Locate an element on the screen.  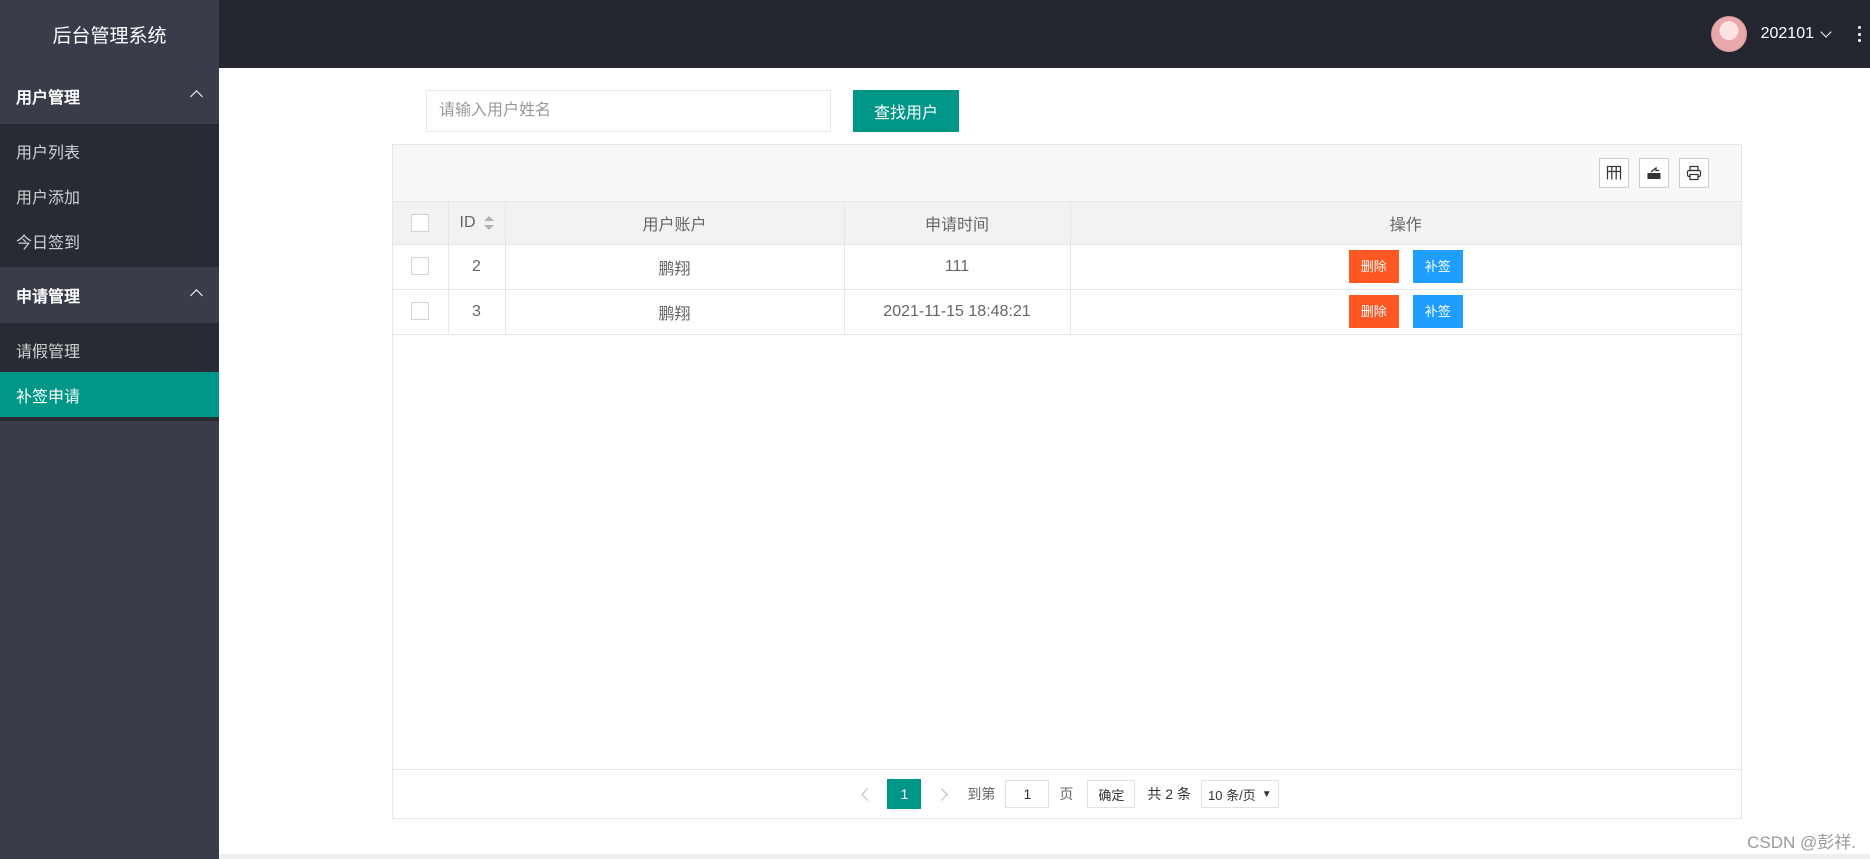
avatar is located at coordinates (1728, 34).